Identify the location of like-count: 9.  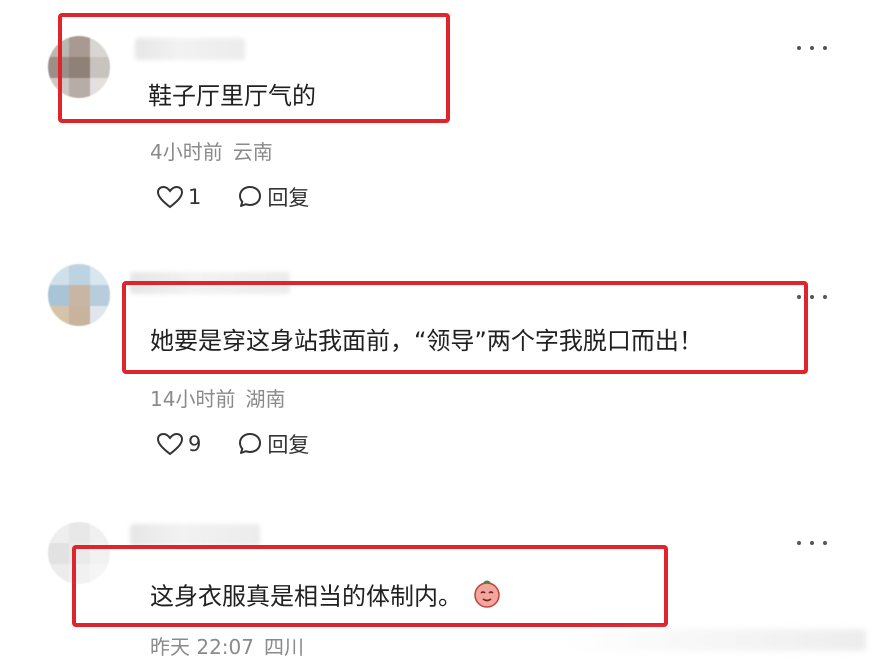
(195, 444).